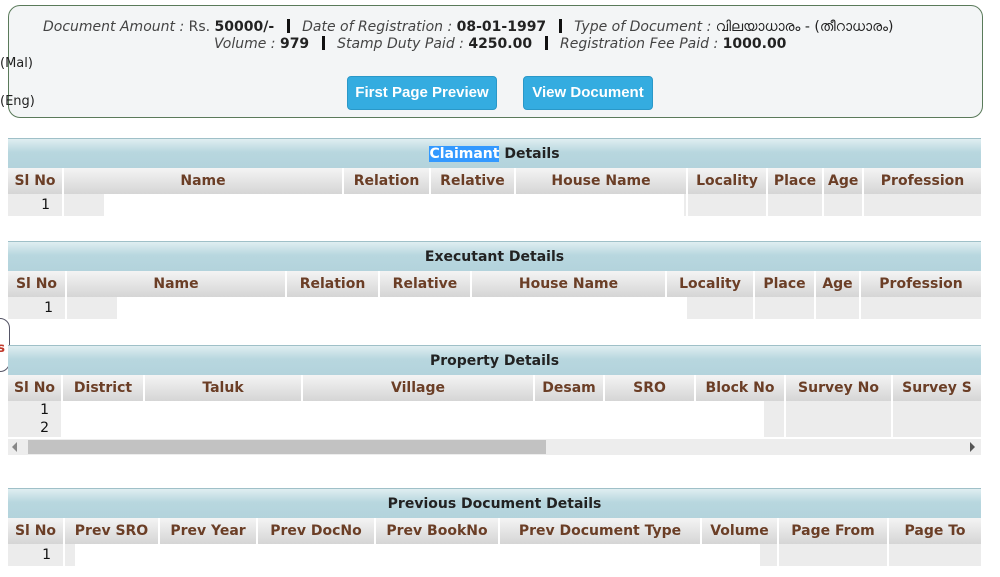 The image size is (1000, 577). What do you see at coordinates (315, 555) in the screenshot?
I see `cell-prev-docno` at bounding box center [315, 555].